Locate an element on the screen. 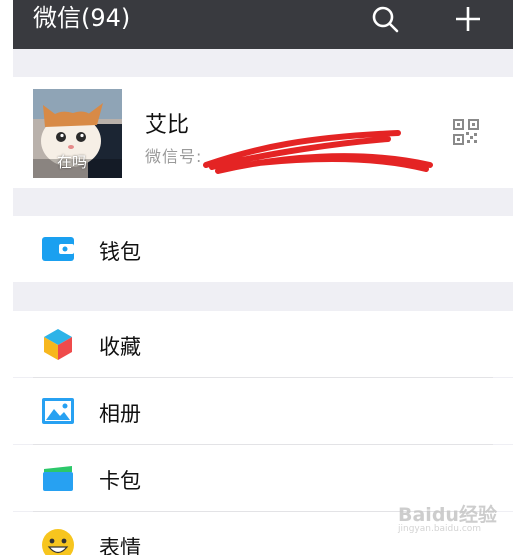 Image resolution: width=526 pixels, height=555 pixels. plus-icon is located at coordinates (468, 19).